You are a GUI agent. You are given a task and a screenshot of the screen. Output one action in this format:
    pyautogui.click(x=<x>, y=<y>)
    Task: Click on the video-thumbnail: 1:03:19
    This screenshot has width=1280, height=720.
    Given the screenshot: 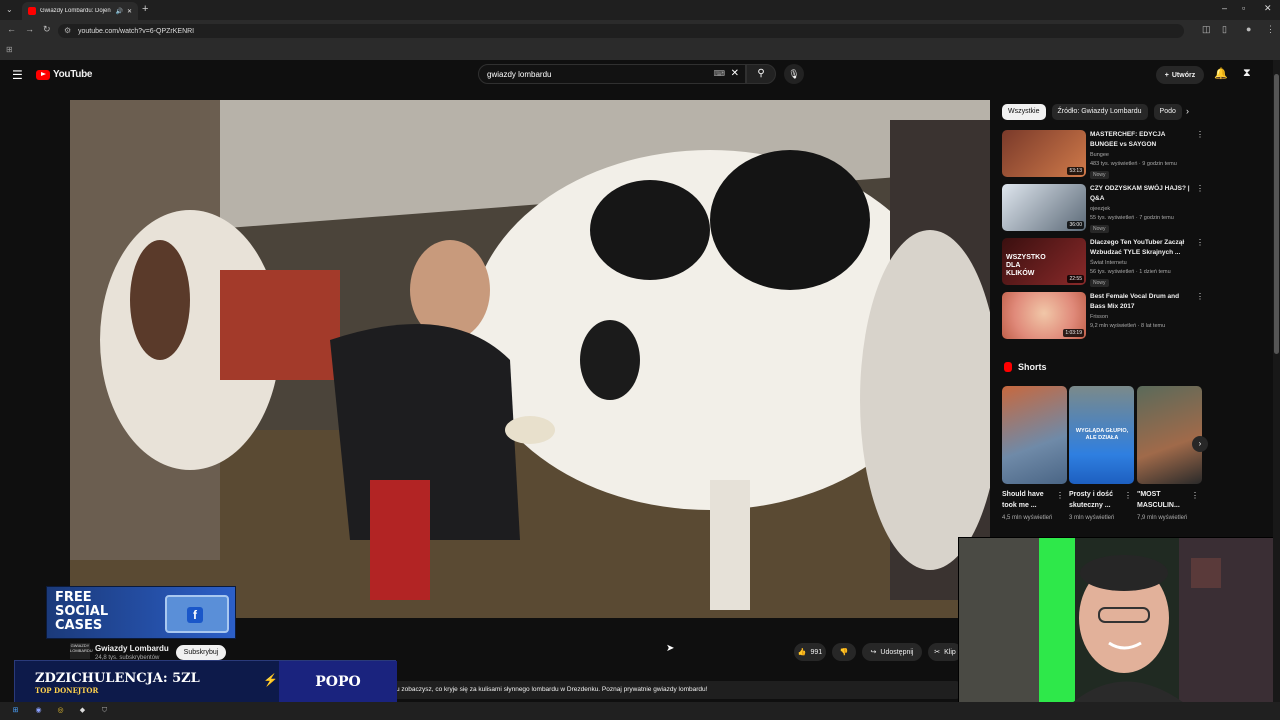 What is the action you would take?
    pyautogui.click(x=1044, y=315)
    